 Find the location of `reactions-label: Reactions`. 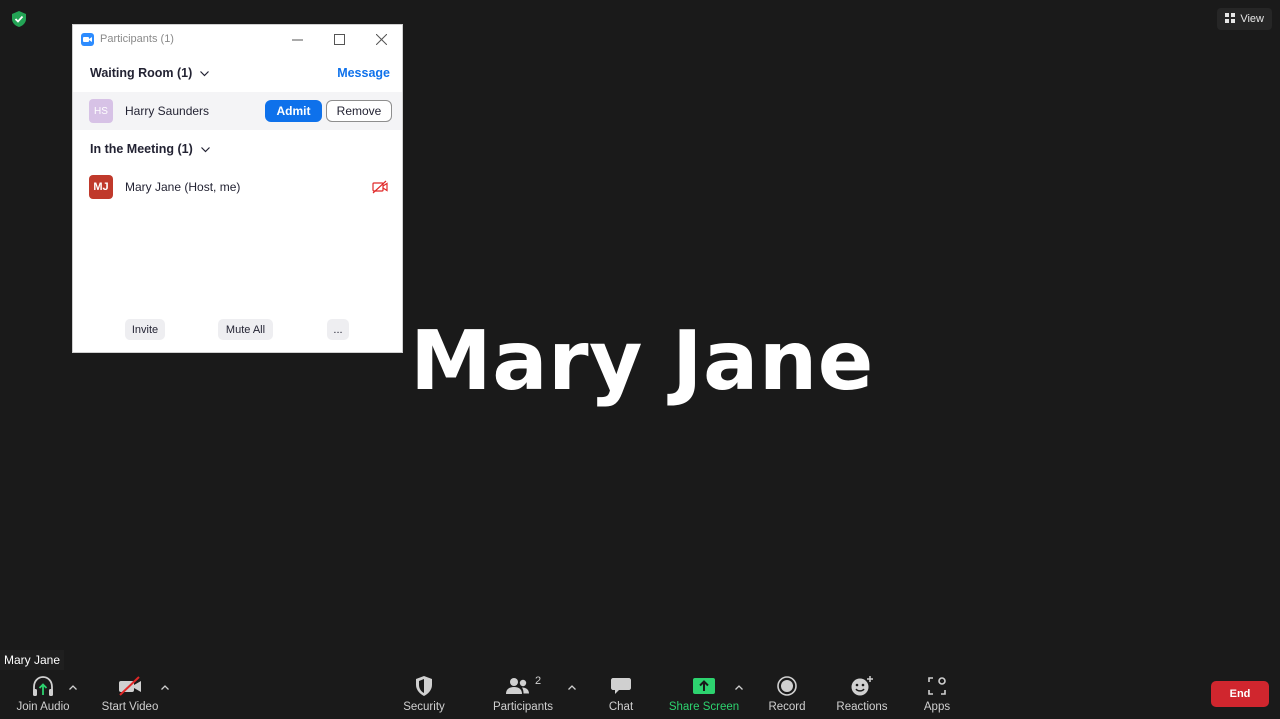

reactions-label: Reactions is located at coordinates (862, 707).